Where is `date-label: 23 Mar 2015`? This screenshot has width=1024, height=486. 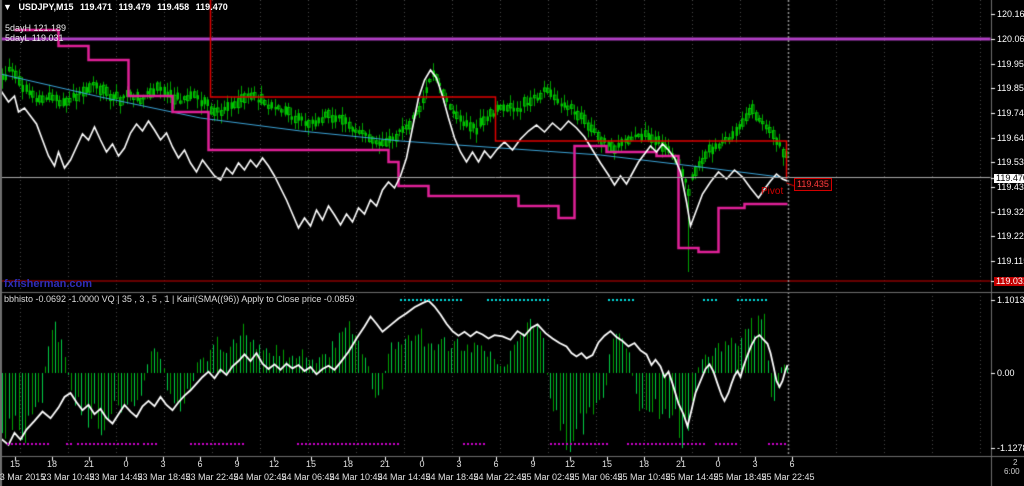
date-label: 23 Mar 2015 is located at coordinates (23, 477).